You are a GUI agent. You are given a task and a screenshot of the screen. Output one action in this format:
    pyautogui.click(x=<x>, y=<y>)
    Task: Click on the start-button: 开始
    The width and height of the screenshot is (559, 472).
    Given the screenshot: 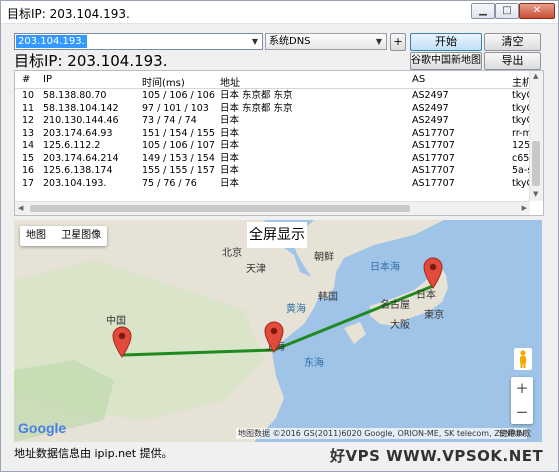 What is the action you would take?
    pyautogui.click(x=446, y=42)
    